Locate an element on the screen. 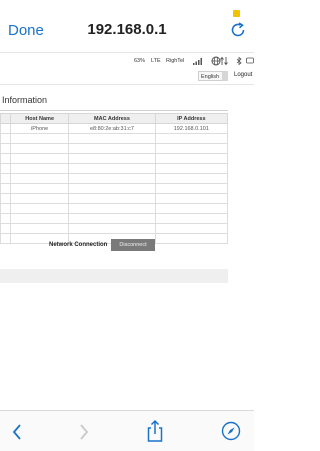 This screenshot has width=320, height=451. footer-band is located at coordinates (114, 276).